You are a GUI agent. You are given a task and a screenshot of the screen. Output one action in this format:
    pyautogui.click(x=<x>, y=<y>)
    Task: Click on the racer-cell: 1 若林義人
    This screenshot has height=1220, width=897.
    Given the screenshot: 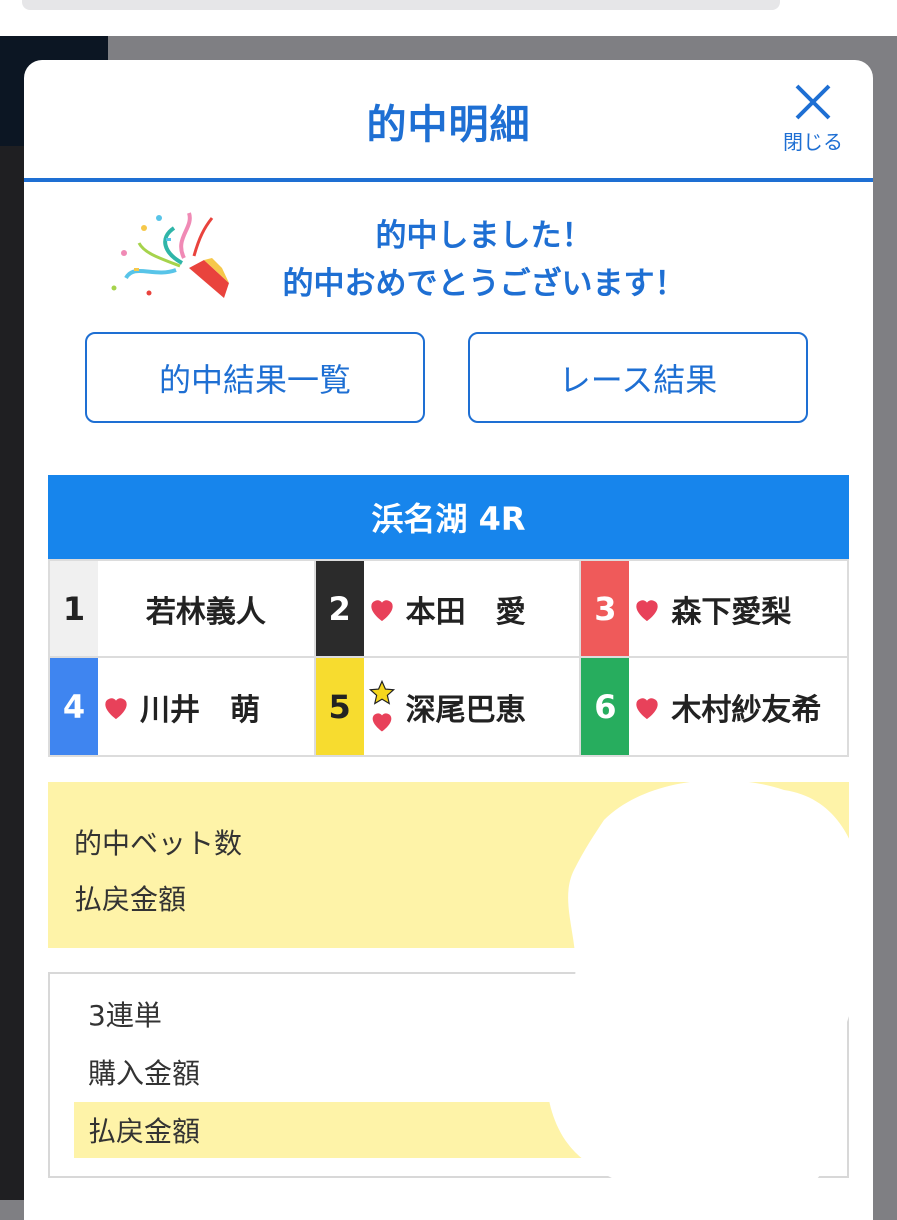 What is the action you would take?
    pyautogui.click(x=183, y=609)
    